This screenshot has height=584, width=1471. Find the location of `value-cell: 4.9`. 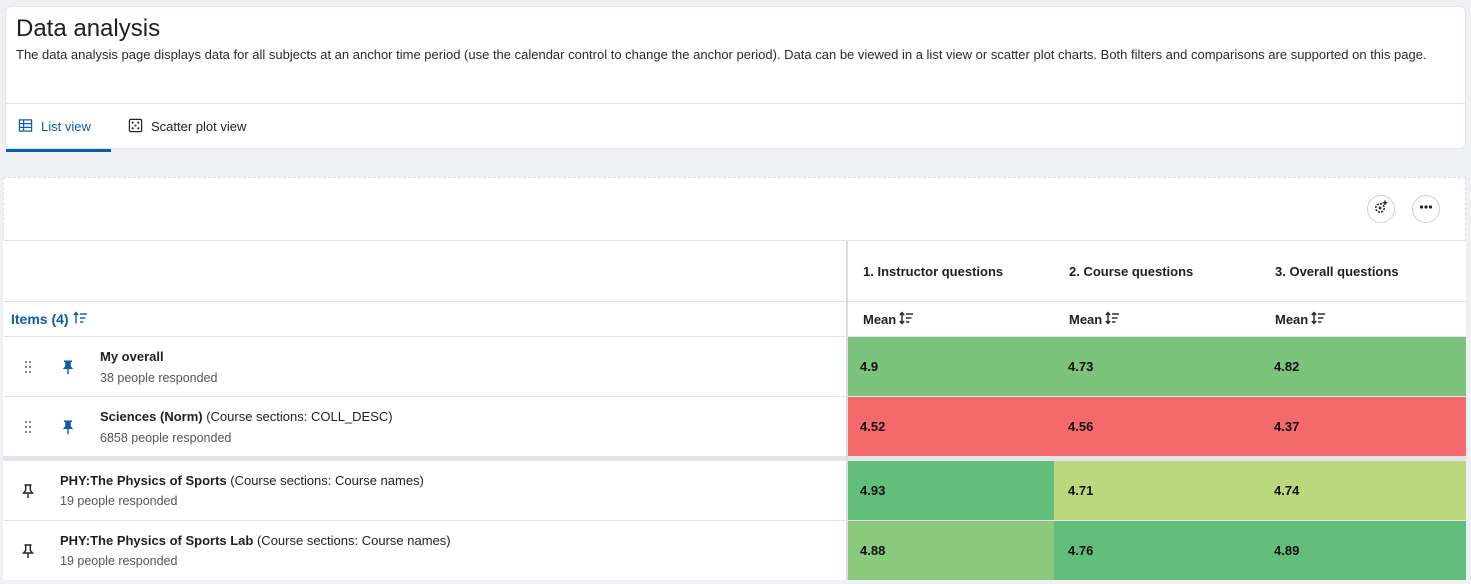

value-cell: 4.9 is located at coordinates (950, 366).